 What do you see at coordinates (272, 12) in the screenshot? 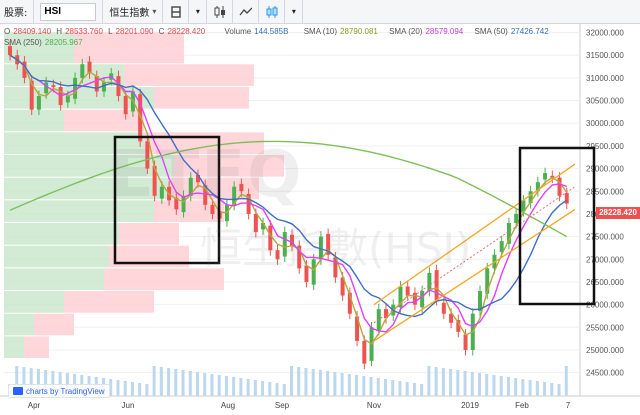
I see `indicator-button` at bounding box center [272, 12].